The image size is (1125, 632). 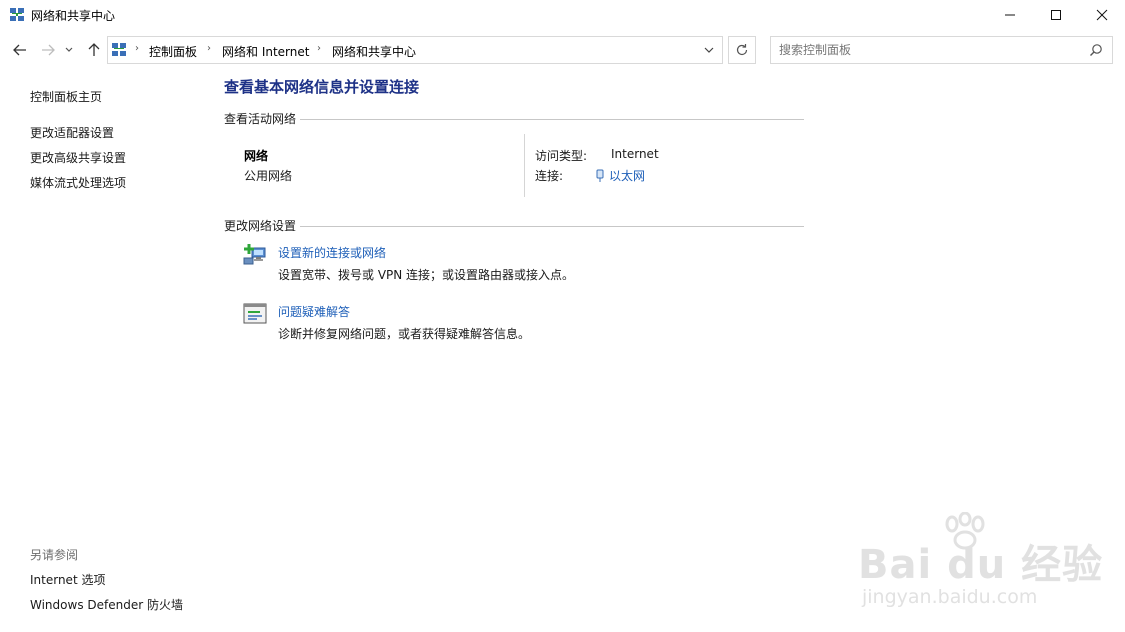 I want to click on page-title: 查看基本网络信息并设置连接, so click(x=322, y=87).